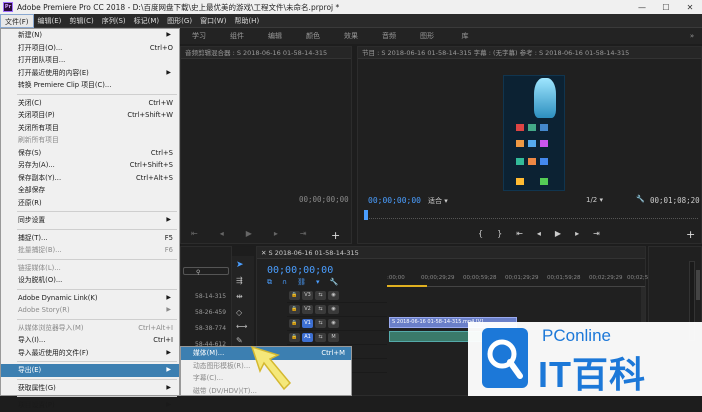  I want to click on timeline-tab: ✕ S 2018-06-16 01-58-14-315, so click(451, 253).